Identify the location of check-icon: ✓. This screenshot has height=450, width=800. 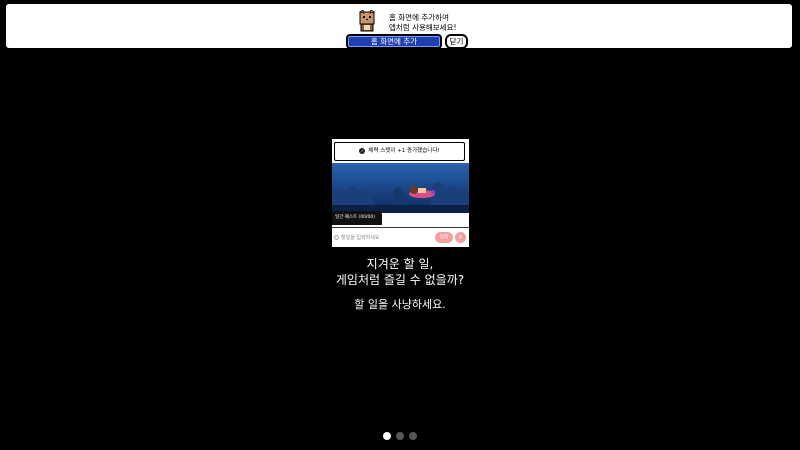
(362, 150).